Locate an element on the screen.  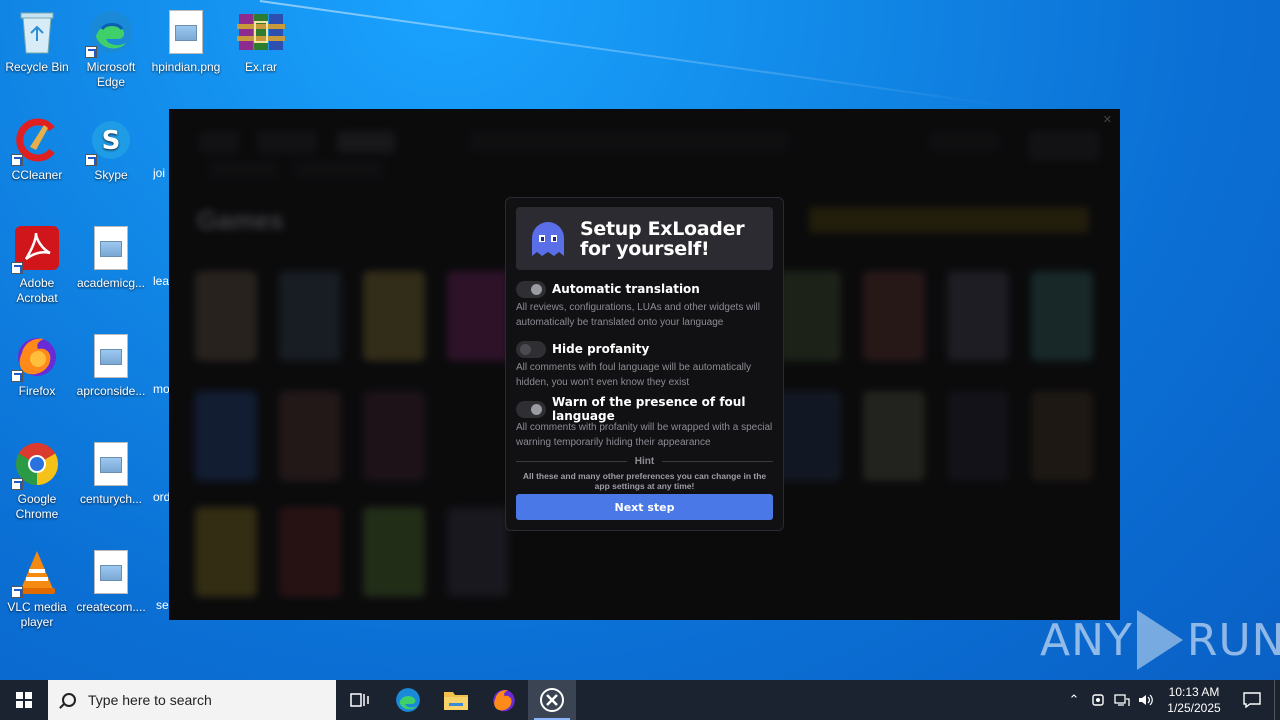
desktop-icon-recycle-bin: Recycle Bin is located at coordinates (37, 41).